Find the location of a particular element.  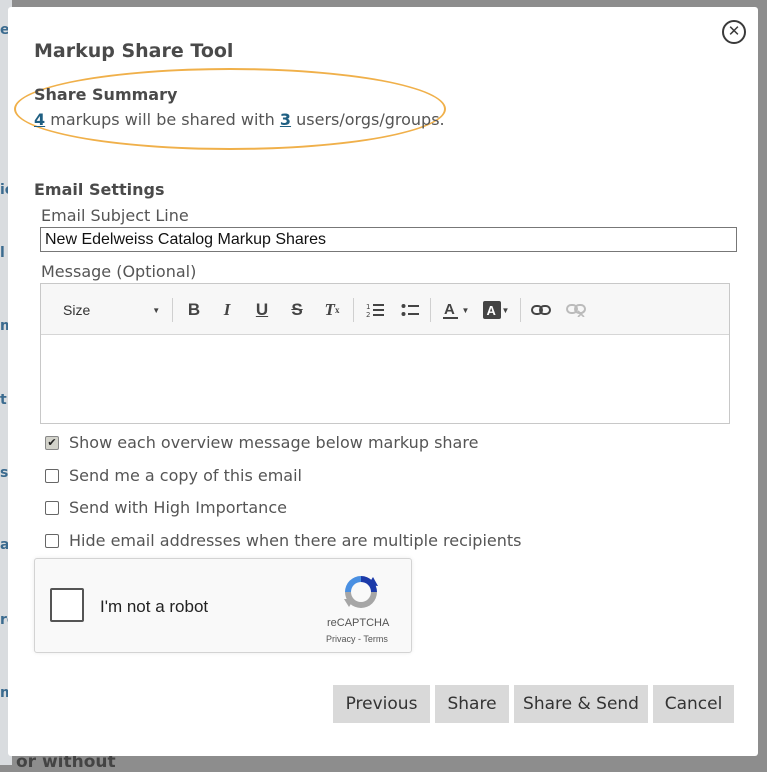

background-color-icon: A ▼ is located at coordinates (496, 310).